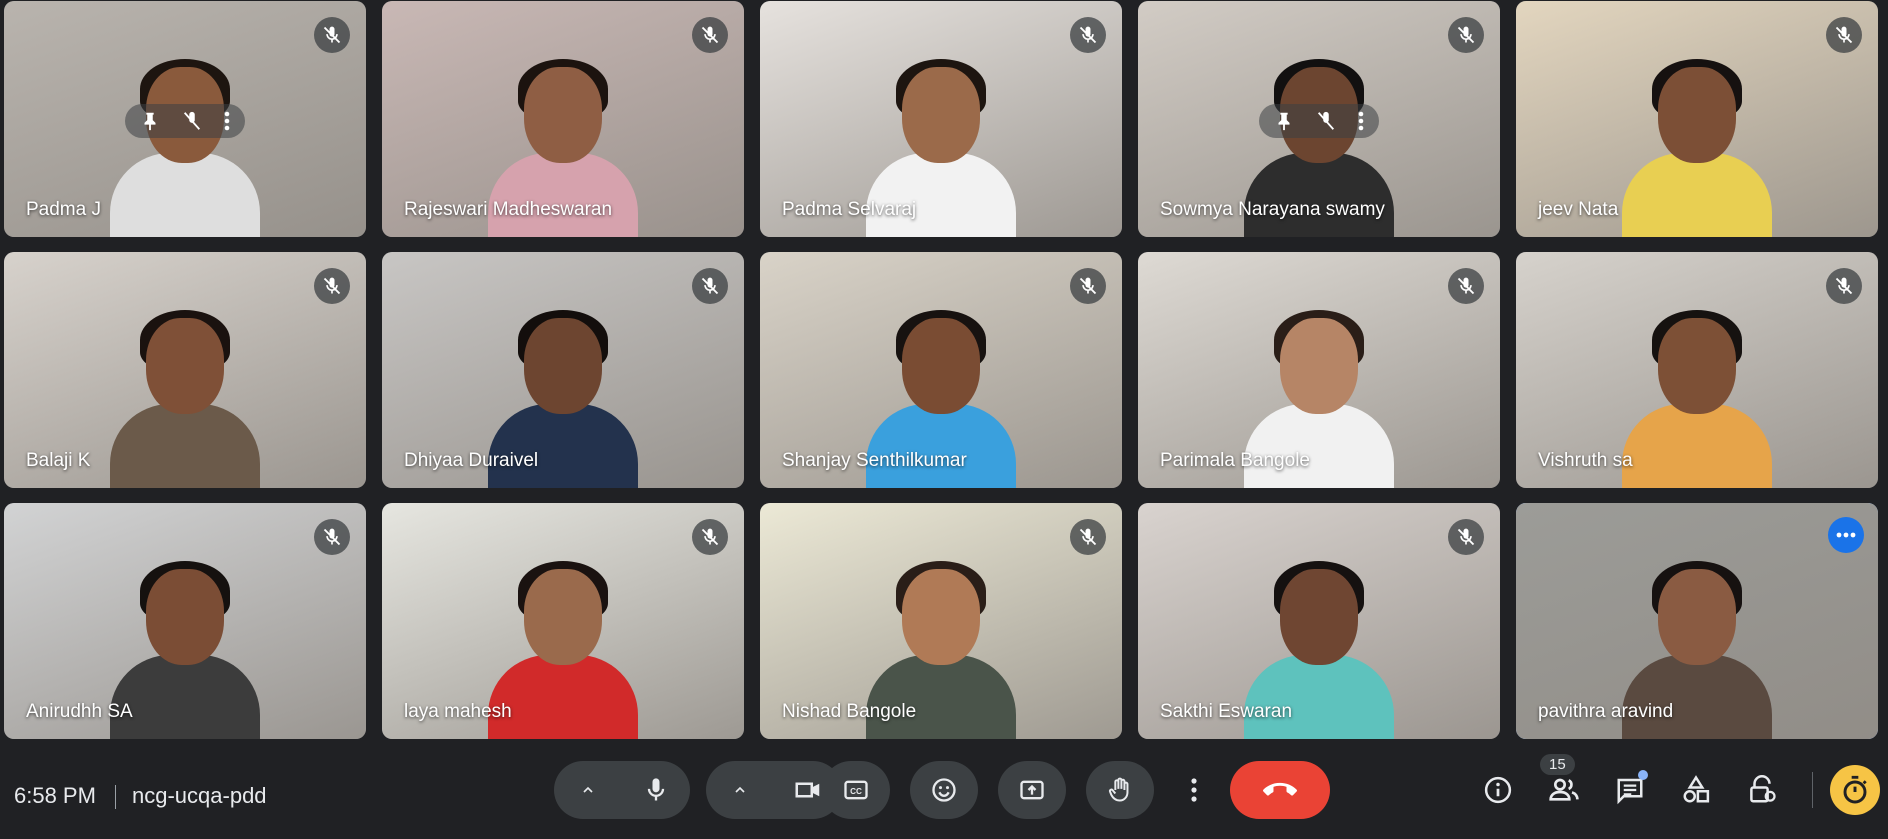 The image size is (1888, 839). I want to click on mic-control, so click(622, 790).